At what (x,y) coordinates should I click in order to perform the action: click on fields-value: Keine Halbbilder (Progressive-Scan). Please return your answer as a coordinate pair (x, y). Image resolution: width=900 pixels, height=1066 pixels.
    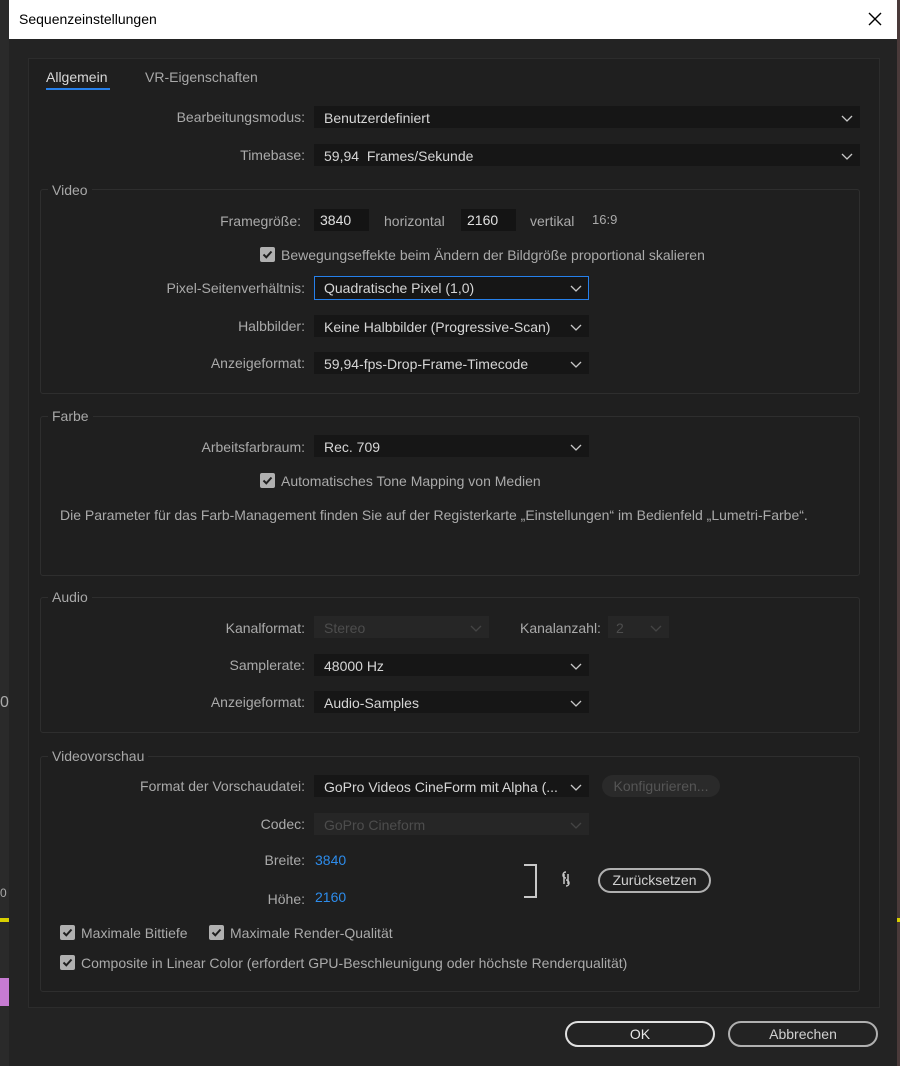
    Looking at the image, I should click on (437, 327).